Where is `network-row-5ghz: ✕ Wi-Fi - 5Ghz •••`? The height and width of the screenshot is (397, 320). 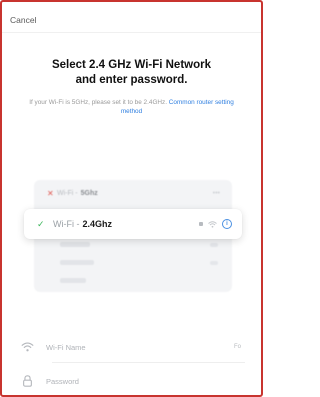 network-row-5ghz: ✕ Wi-Fi - 5Ghz ••• is located at coordinates (133, 193).